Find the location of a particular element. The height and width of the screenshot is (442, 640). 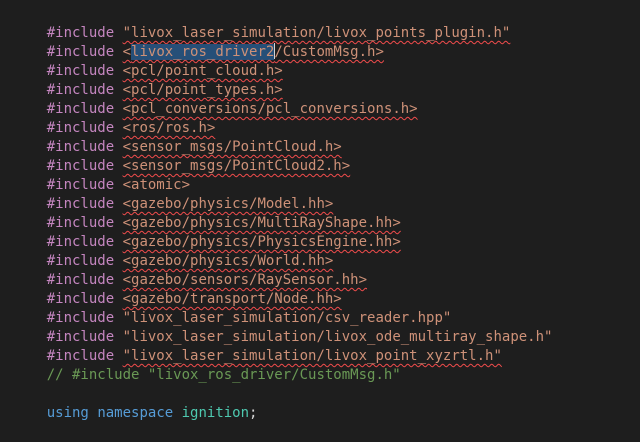

code-line-14: #include <gazebo/sensors/RaySensor.hh> is located at coordinates (320, 270).